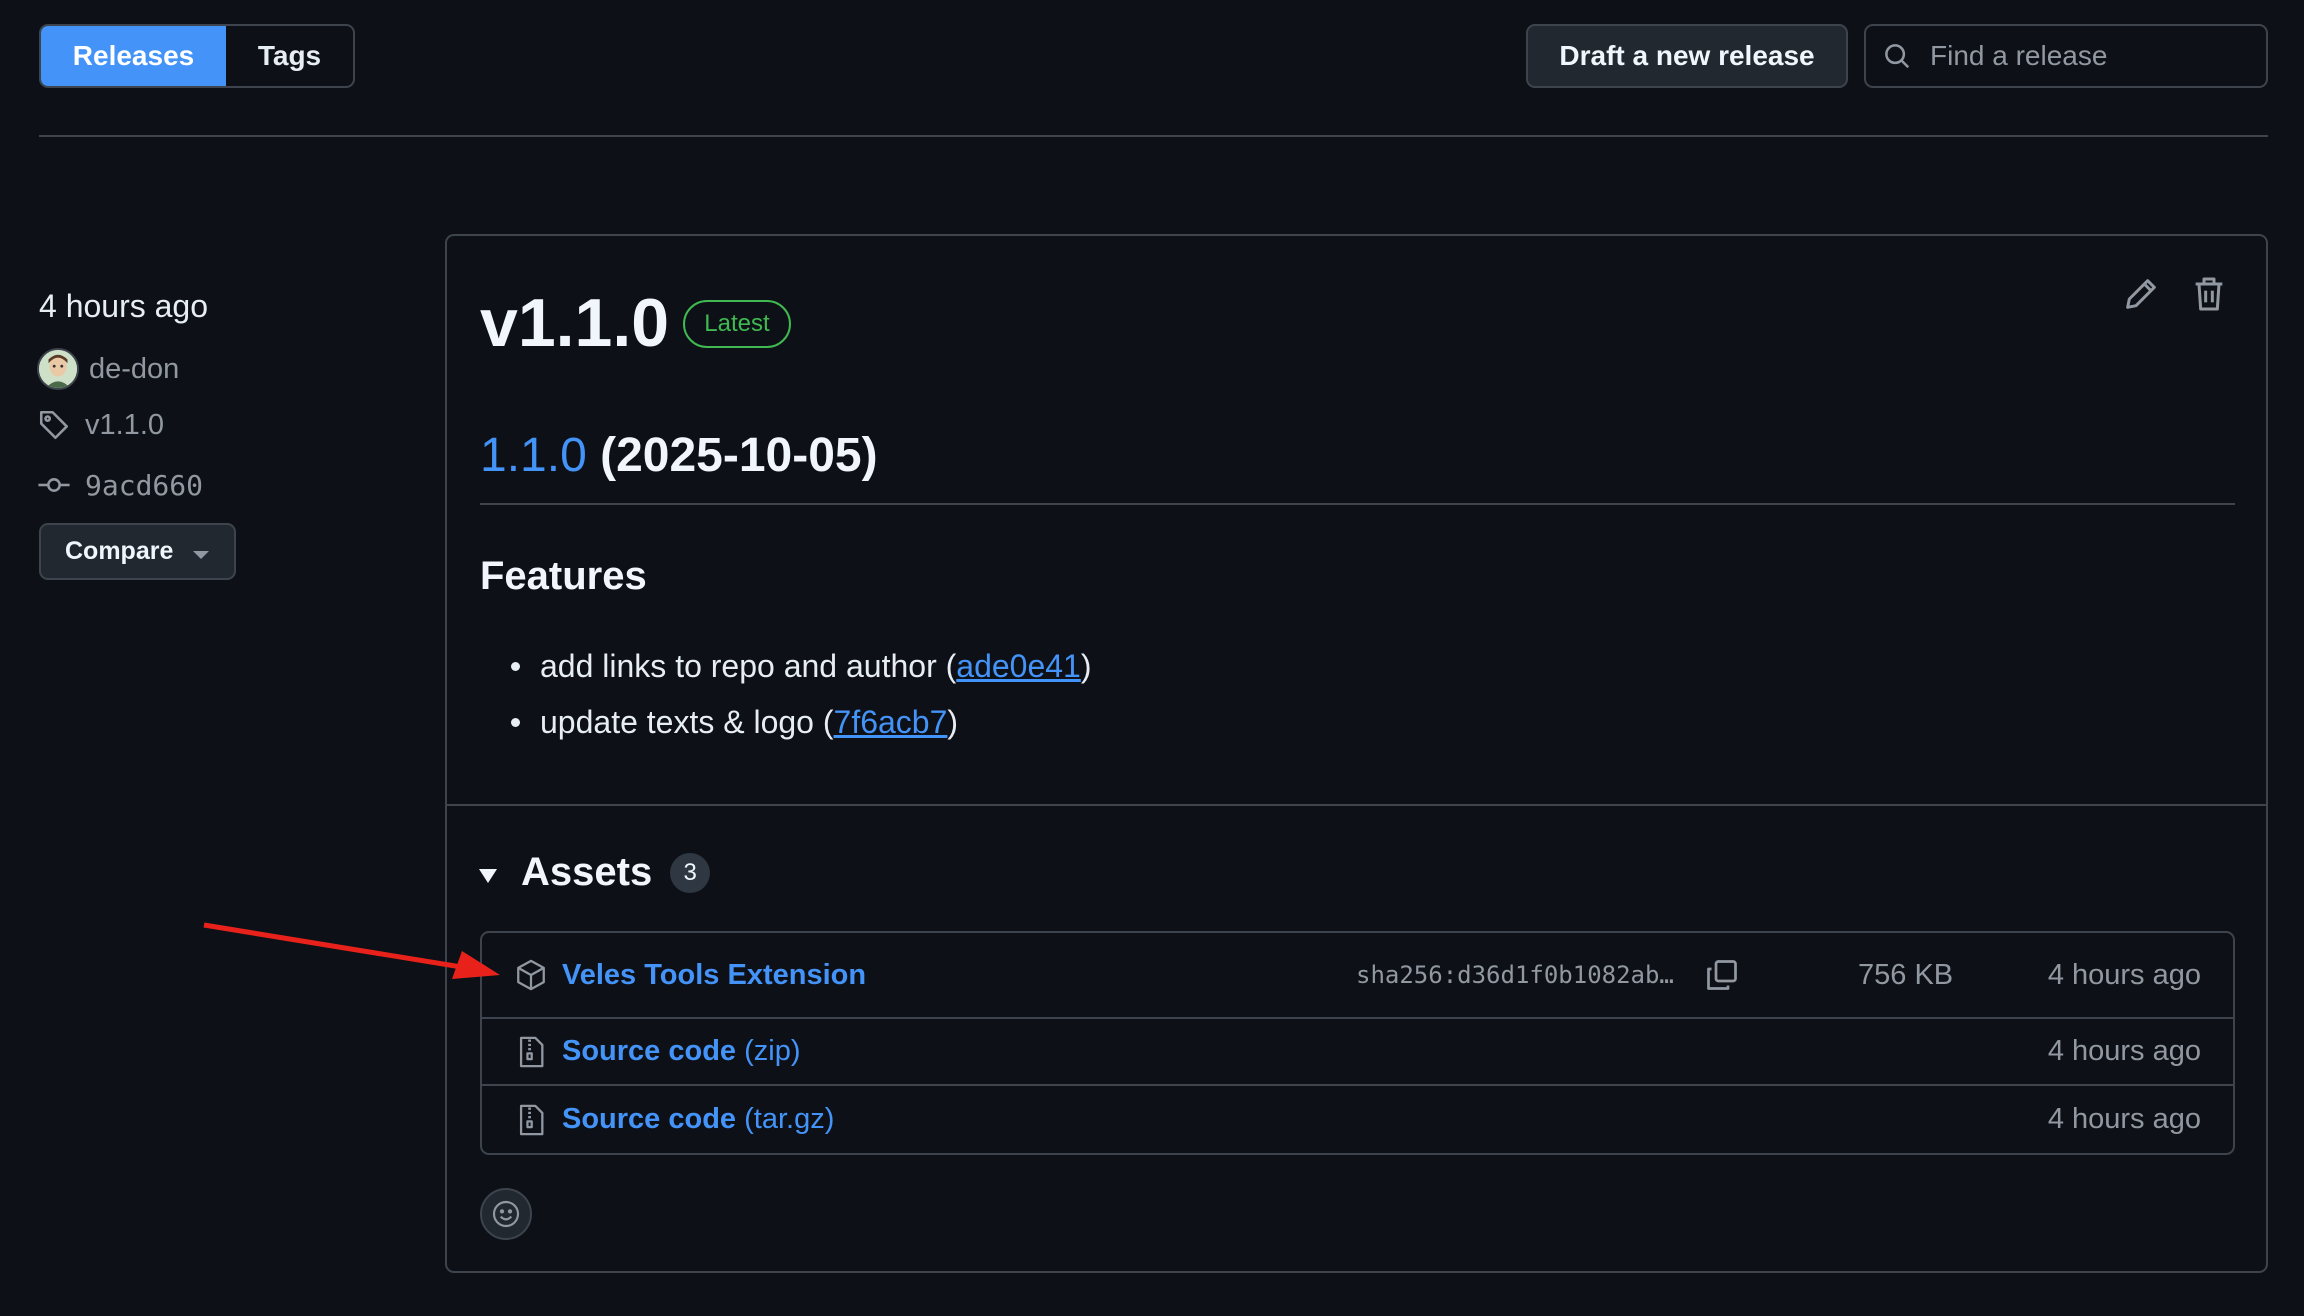 This screenshot has height=1316, width=2304. I want to click on chevron-down-icon, so click(201, 554).